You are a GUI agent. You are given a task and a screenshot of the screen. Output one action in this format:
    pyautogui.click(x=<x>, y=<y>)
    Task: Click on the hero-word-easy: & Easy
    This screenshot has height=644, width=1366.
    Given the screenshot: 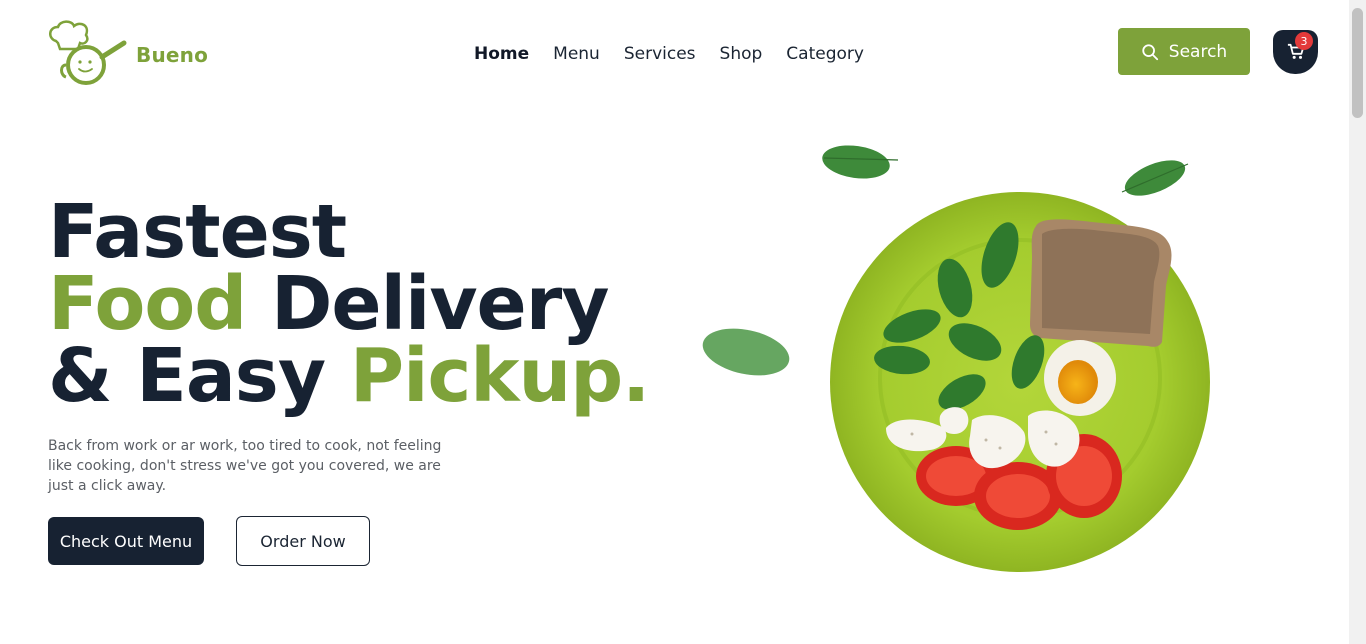 What is the action you would take?
    pyautogui.click(x=187, y=376)
    